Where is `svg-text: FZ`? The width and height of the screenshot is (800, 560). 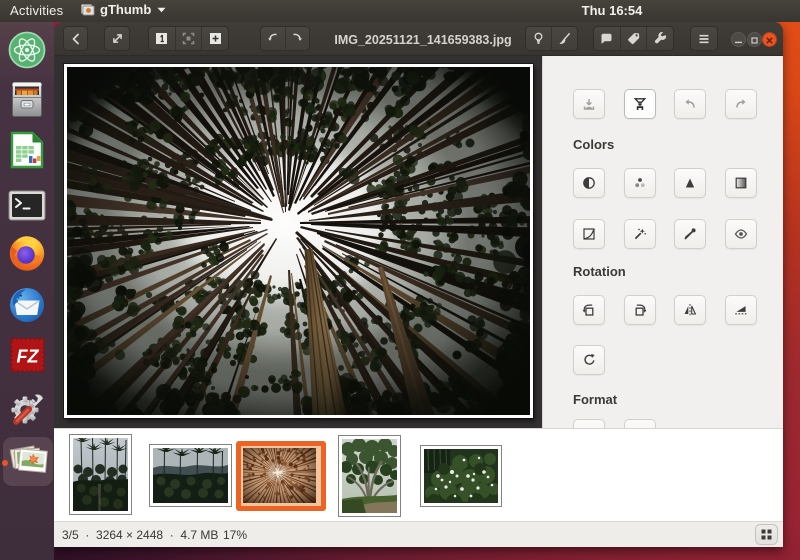
svg-text: FZ is located at coordinates (28, 357).